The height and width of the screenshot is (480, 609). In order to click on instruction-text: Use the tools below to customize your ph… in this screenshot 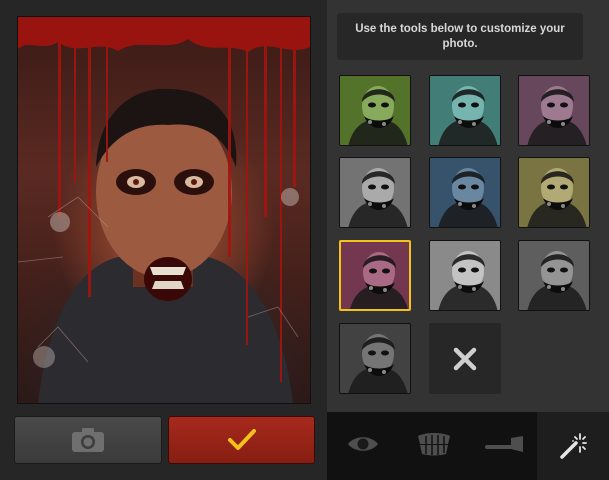, I will do `click(460, 36)`.